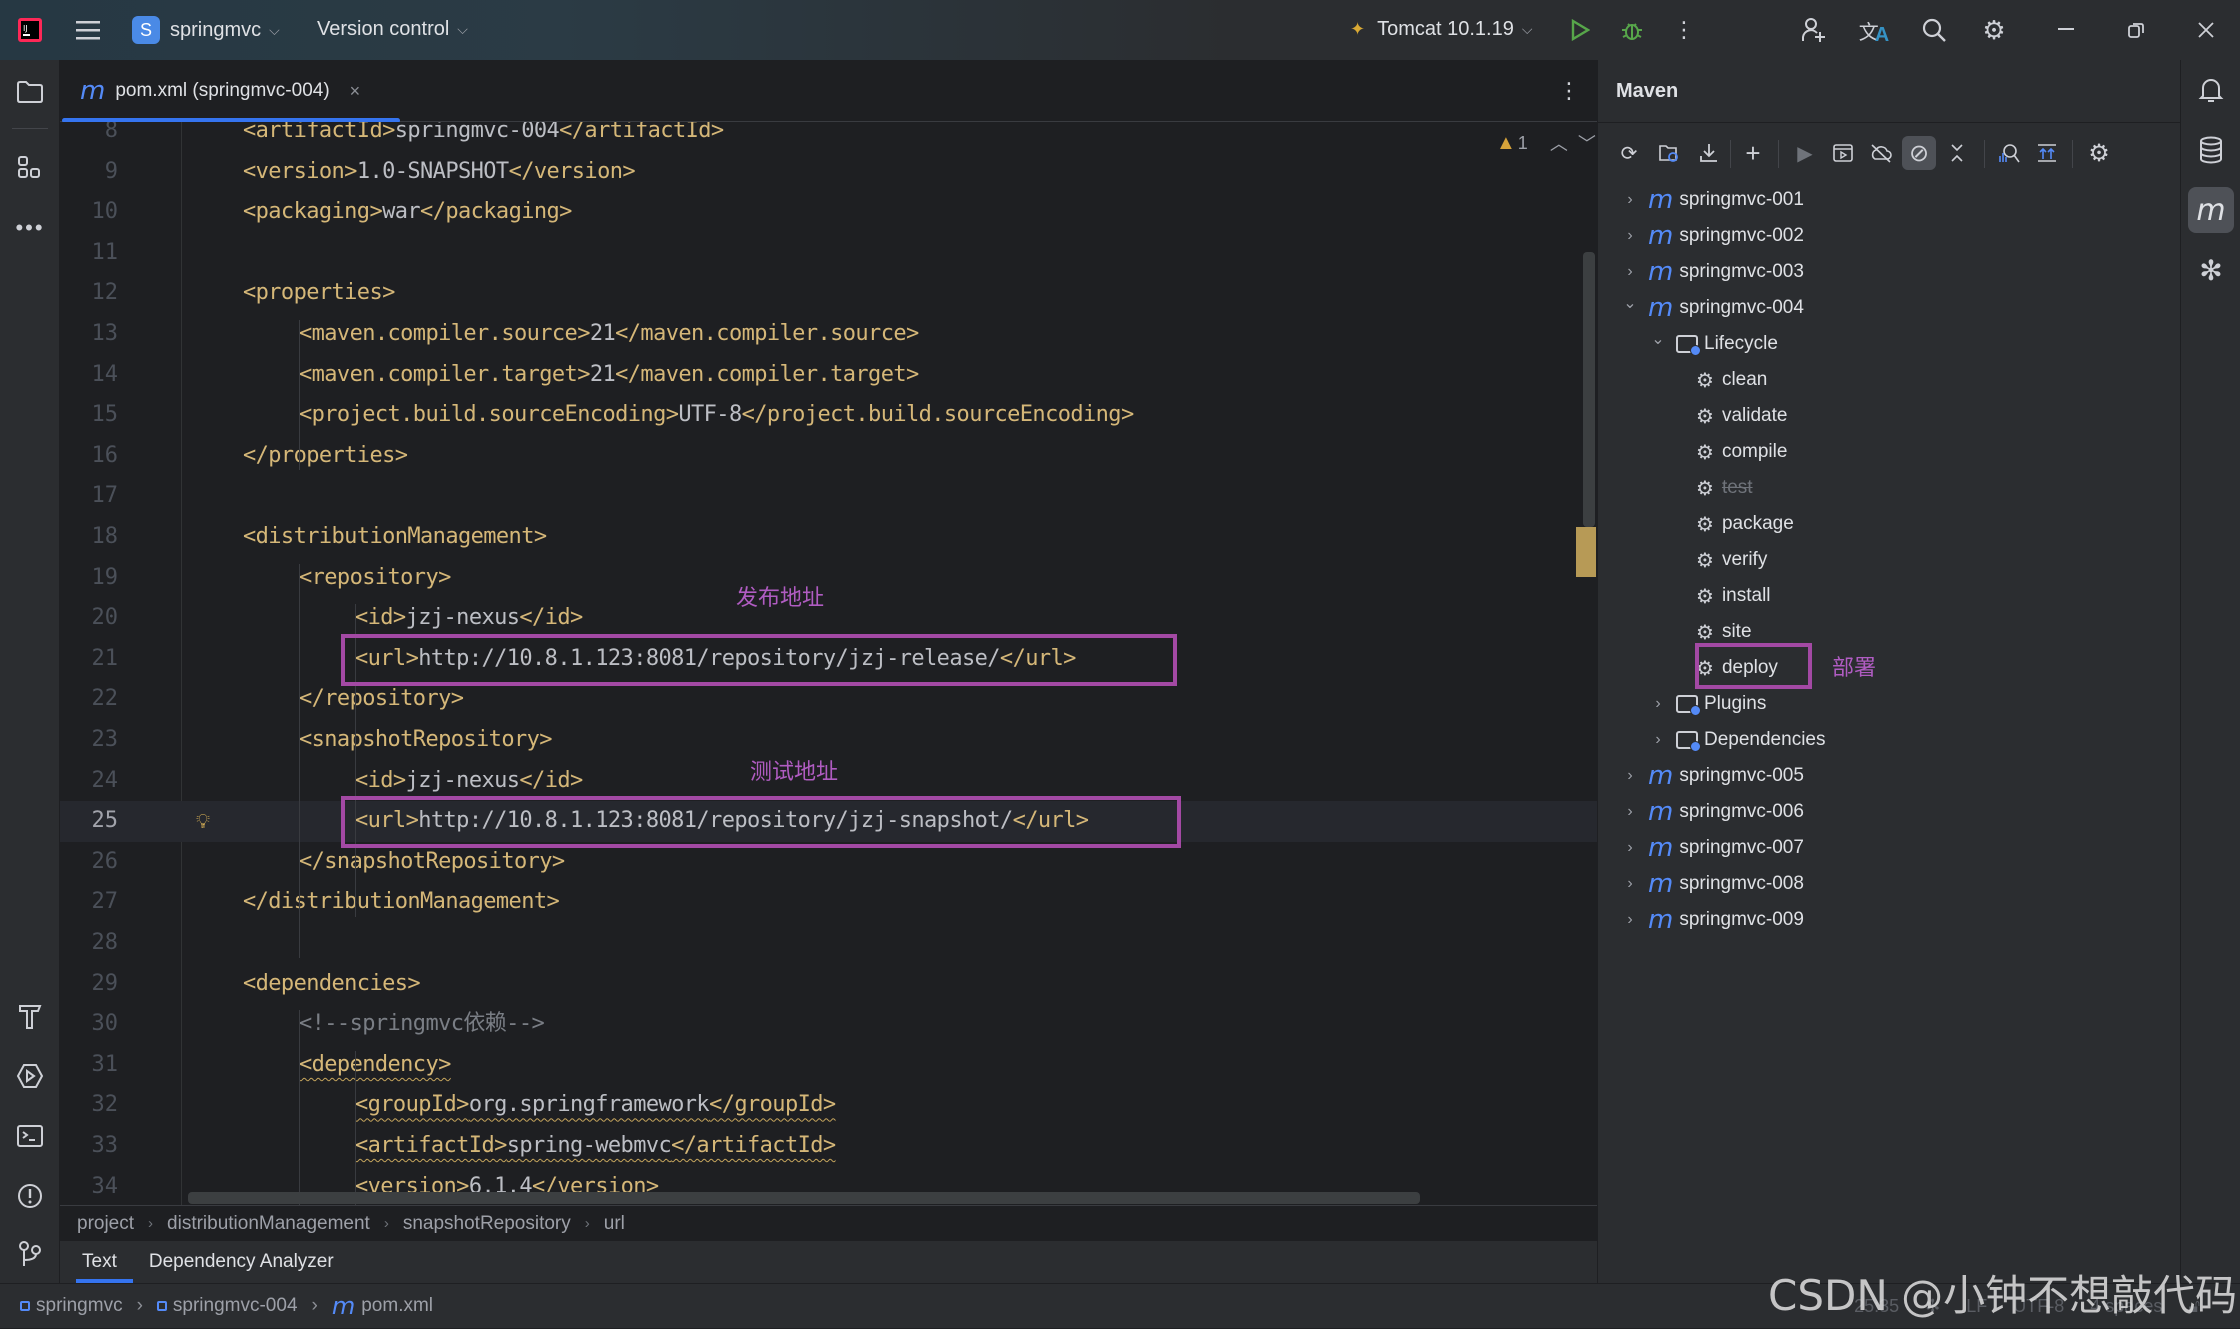 This screenshot has width=2240, height=1329. I want to click on more-tools-icon: •••, so click(30, 228).